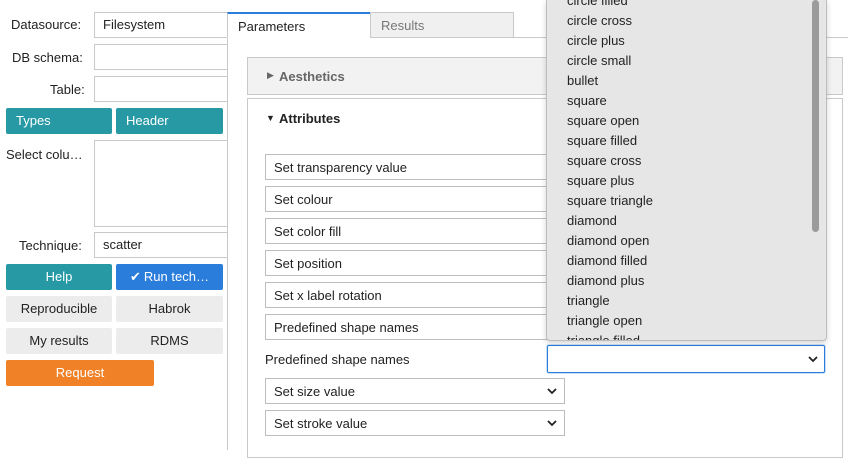 The height and width of the screenshot is (458, 848). What do you see at coordinates (596, 40) in the screenshot?
I see `dropdown-option: circle plus` at bounding box center [596, 40].